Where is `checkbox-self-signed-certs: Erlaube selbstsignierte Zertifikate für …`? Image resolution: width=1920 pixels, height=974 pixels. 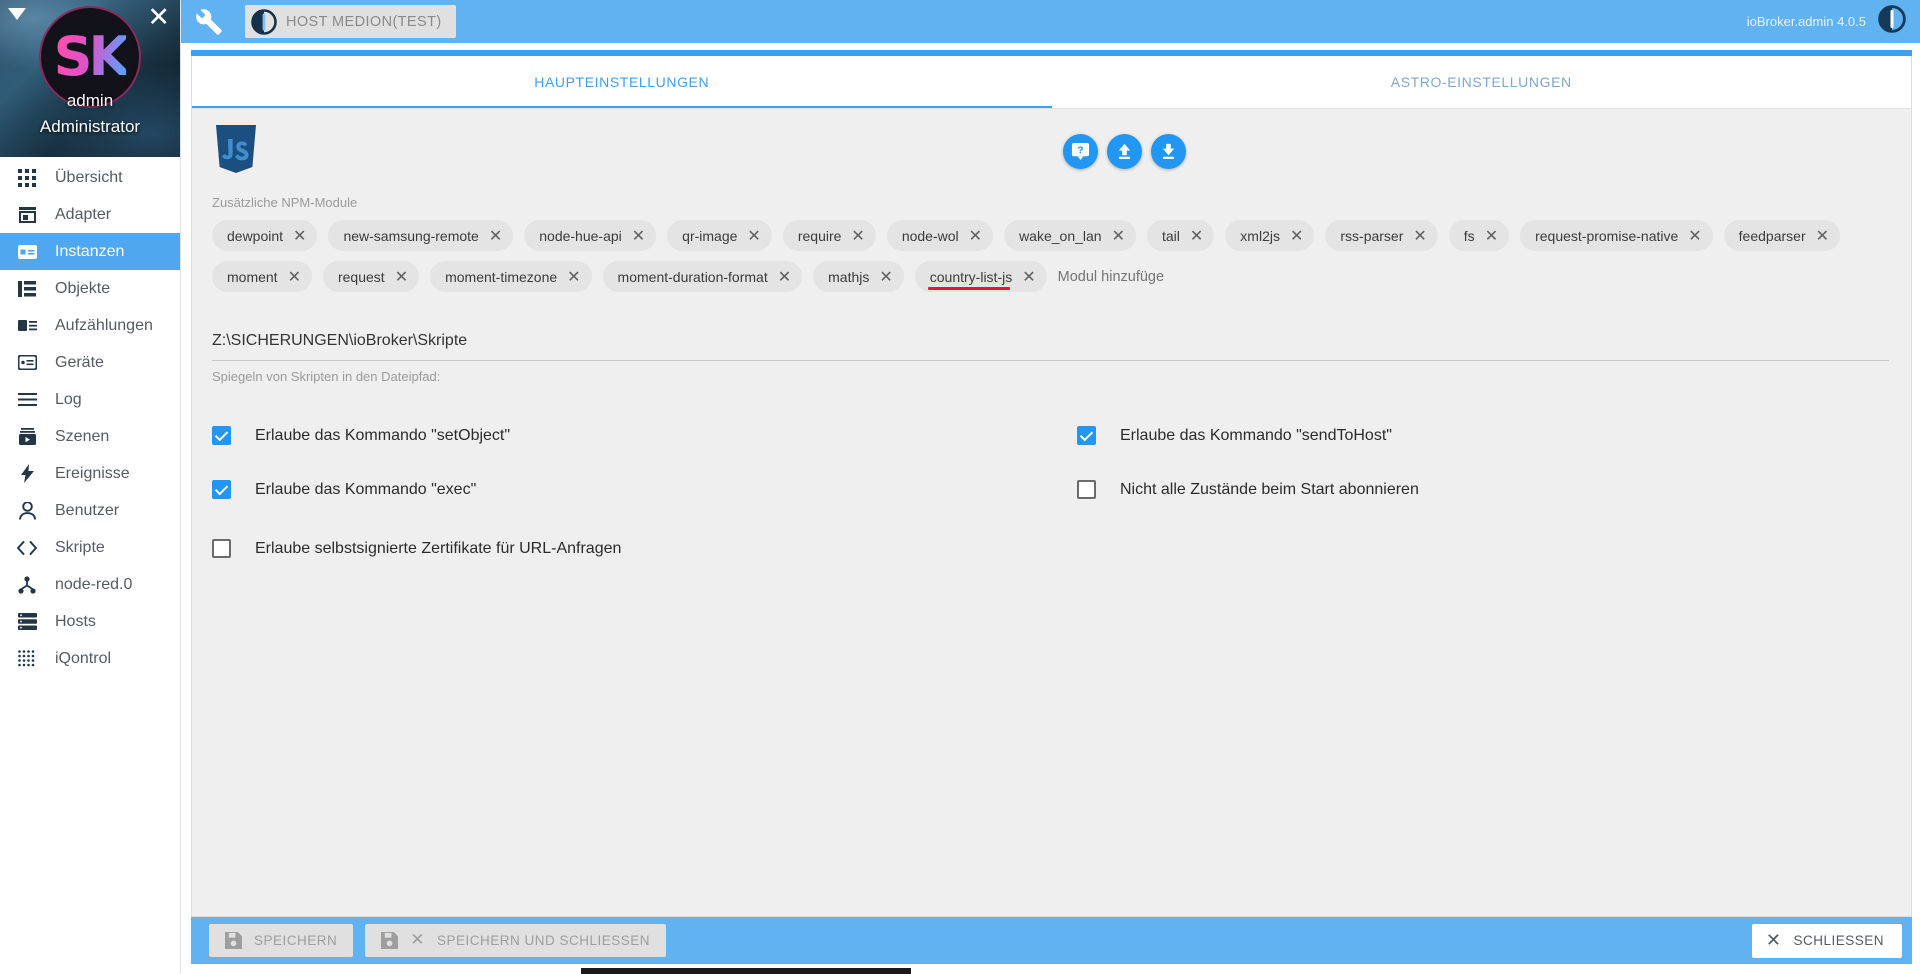
checkbox-self-signed-certs: Erlaube selbstsignierte Zertifikate für … is located at coordinates (1051, 548).